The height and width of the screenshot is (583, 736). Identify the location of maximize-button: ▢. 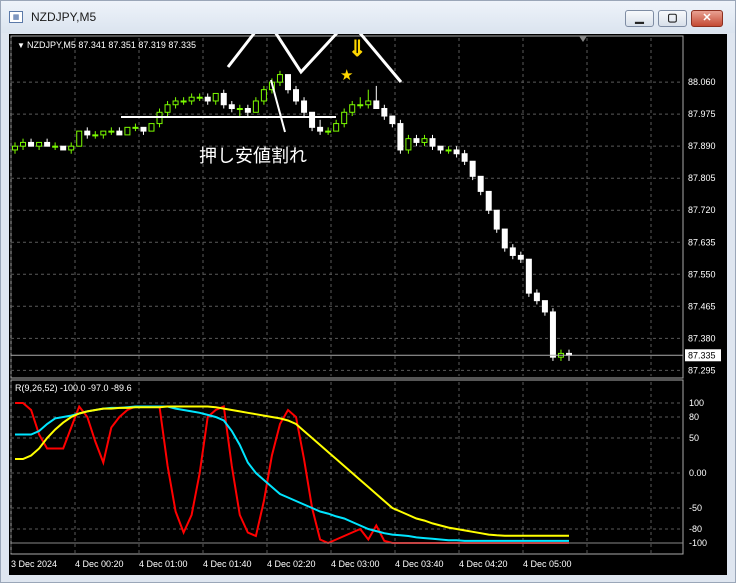
(672, 18).